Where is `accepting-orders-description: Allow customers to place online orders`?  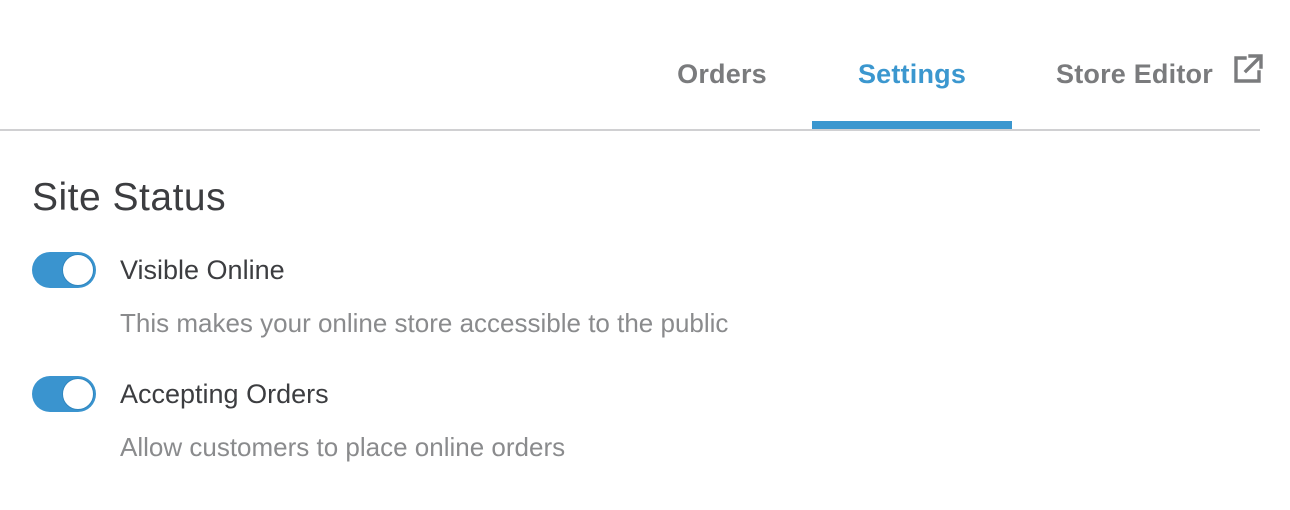 accepting-orders-description: Allow customers to place online orders is located at coordinates (343, 447).